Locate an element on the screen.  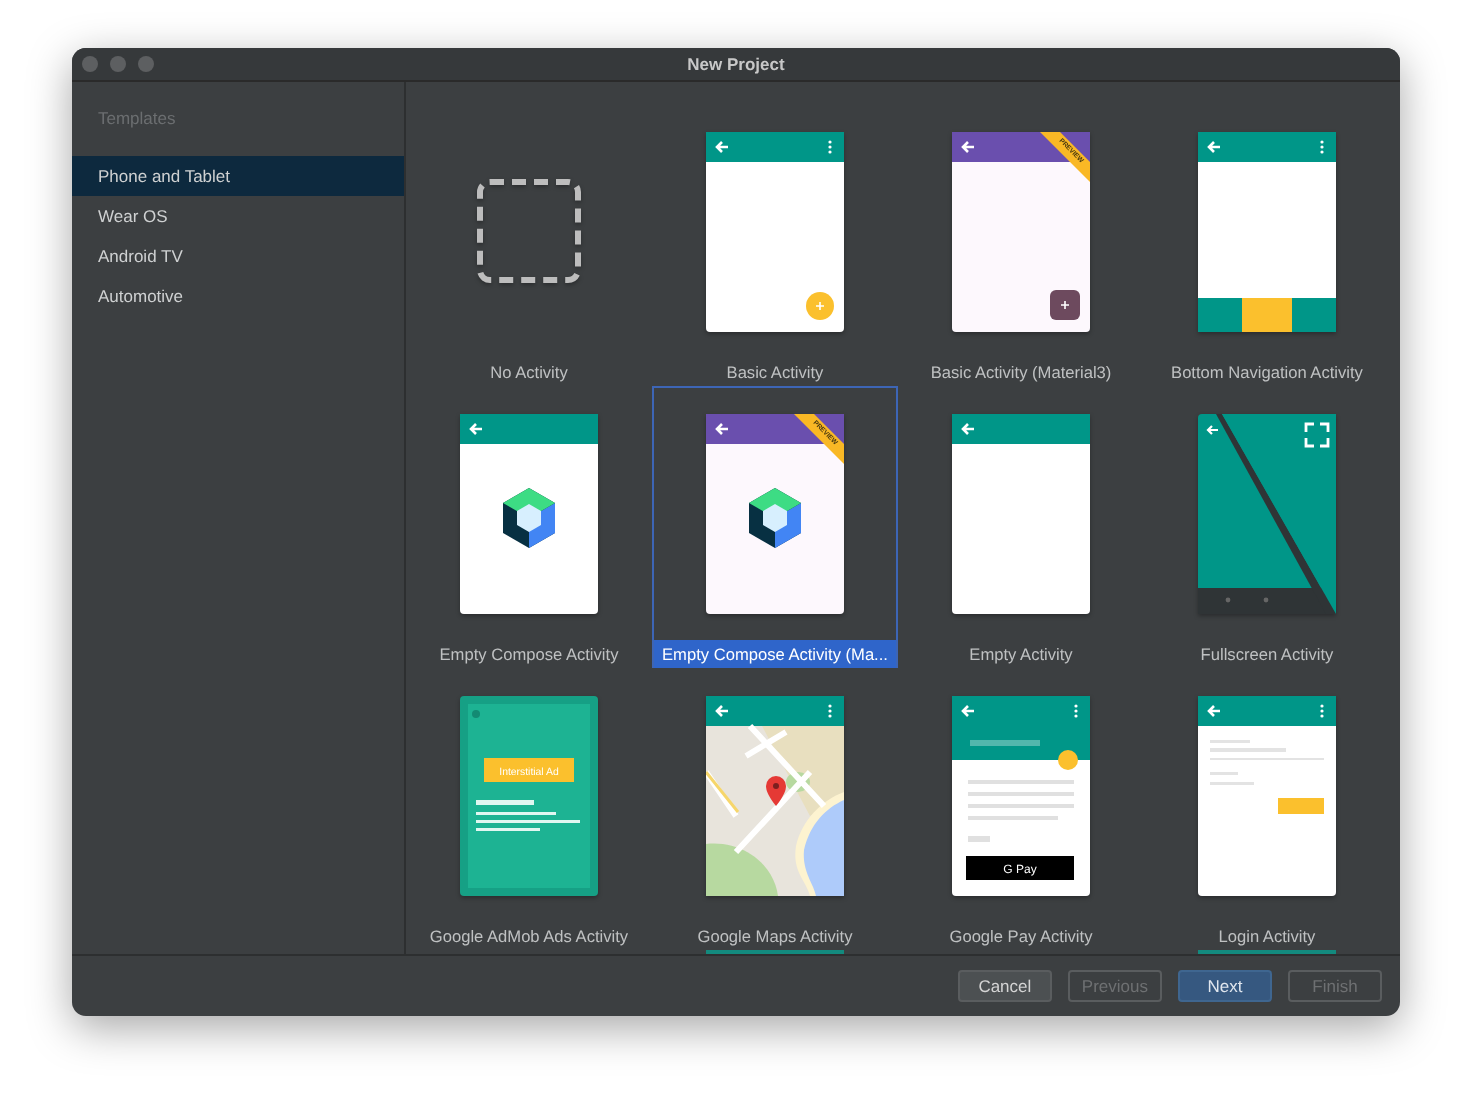
dialog-button: Cancel is located at coordinates (1004, 986).